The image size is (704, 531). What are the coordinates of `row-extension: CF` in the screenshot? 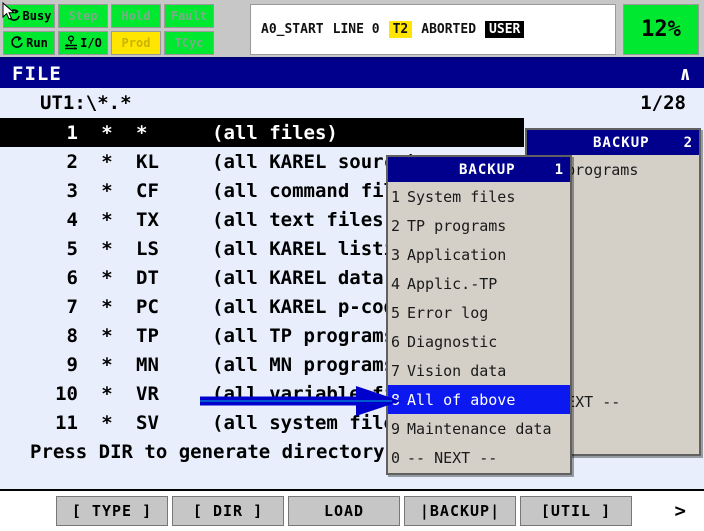 It's located at (147, 190).